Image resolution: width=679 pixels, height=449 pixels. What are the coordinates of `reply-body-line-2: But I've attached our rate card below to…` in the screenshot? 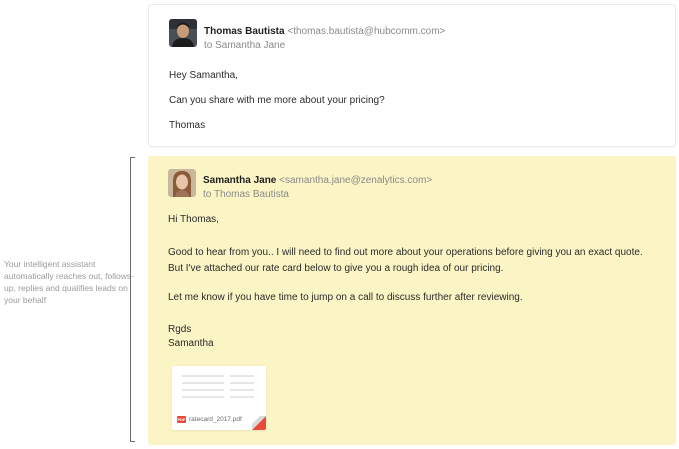 It's located at (336, 268).